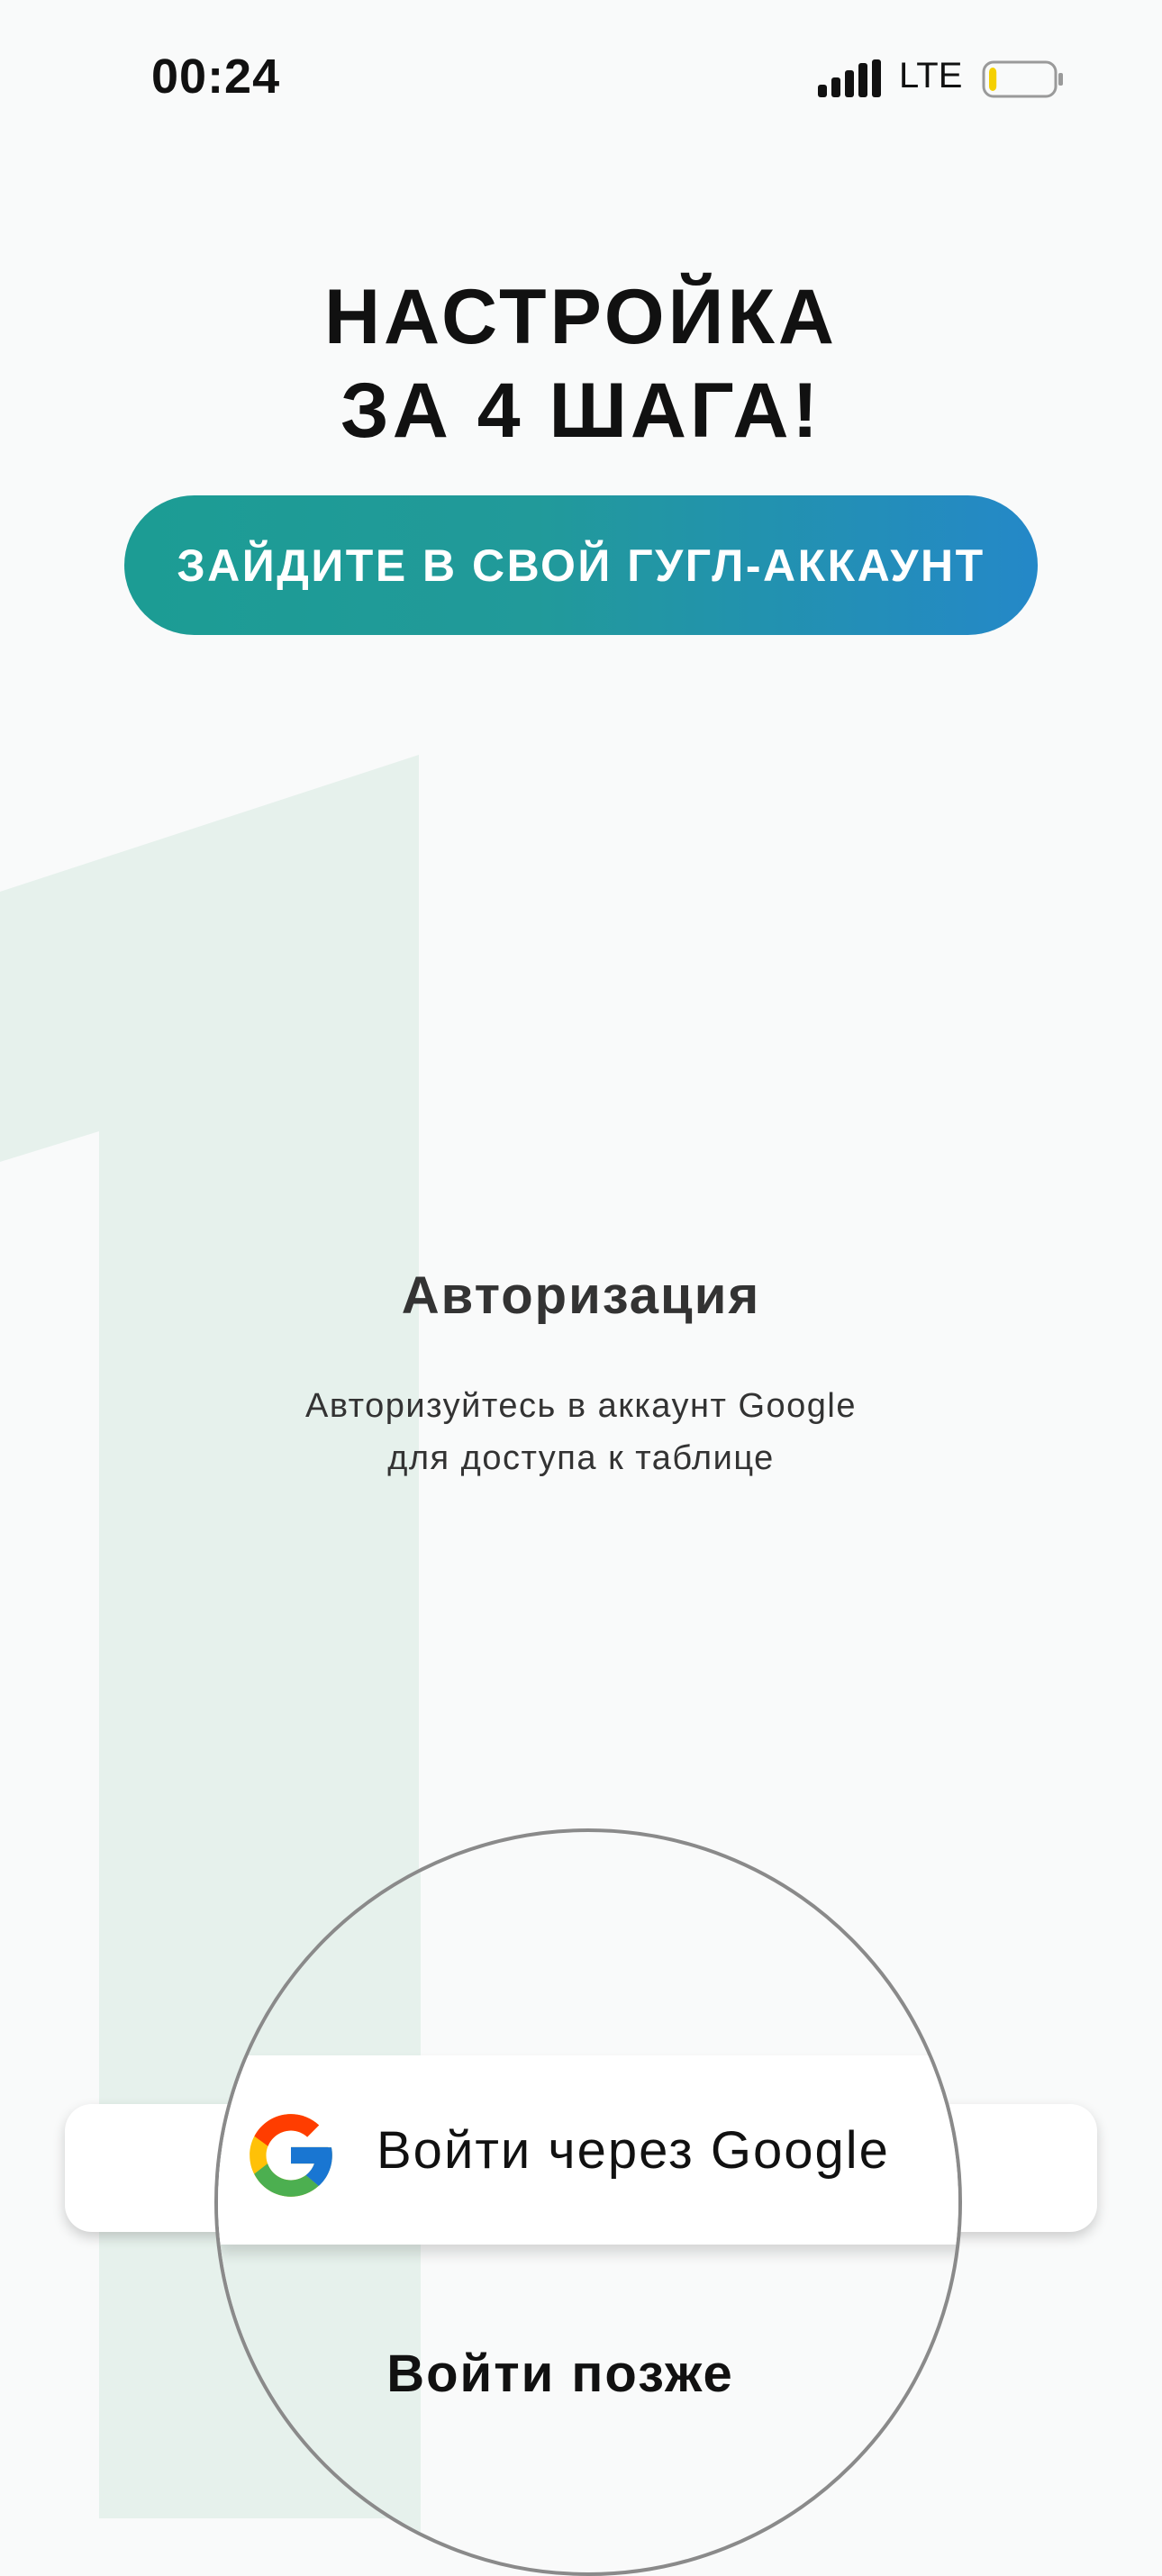 This screenshot has height=2576, width=1162. What do you see at coordinates (633, 2150) in the screenshot?
I see `google-signin-label: Войти через Google` at bounding box center [633, 2150].